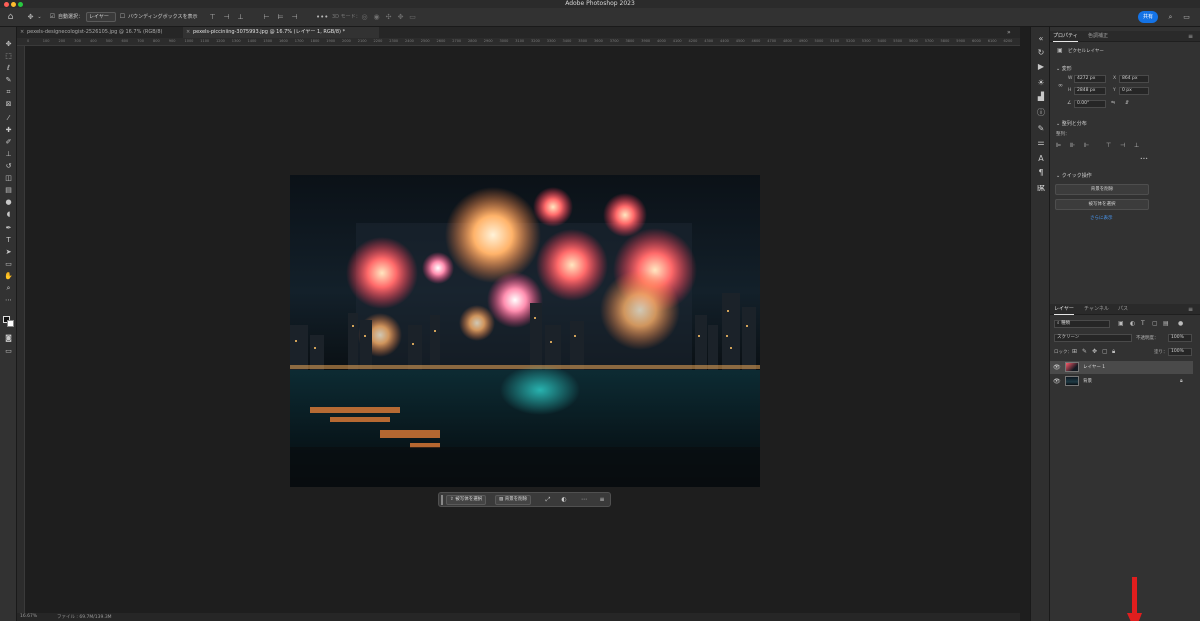  I want to click on panel-menu-icon: ≡, so click(1190, 36).